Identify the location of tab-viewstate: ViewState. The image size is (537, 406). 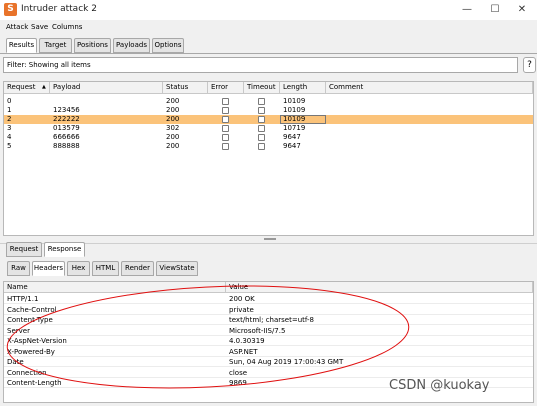
(177, 268).